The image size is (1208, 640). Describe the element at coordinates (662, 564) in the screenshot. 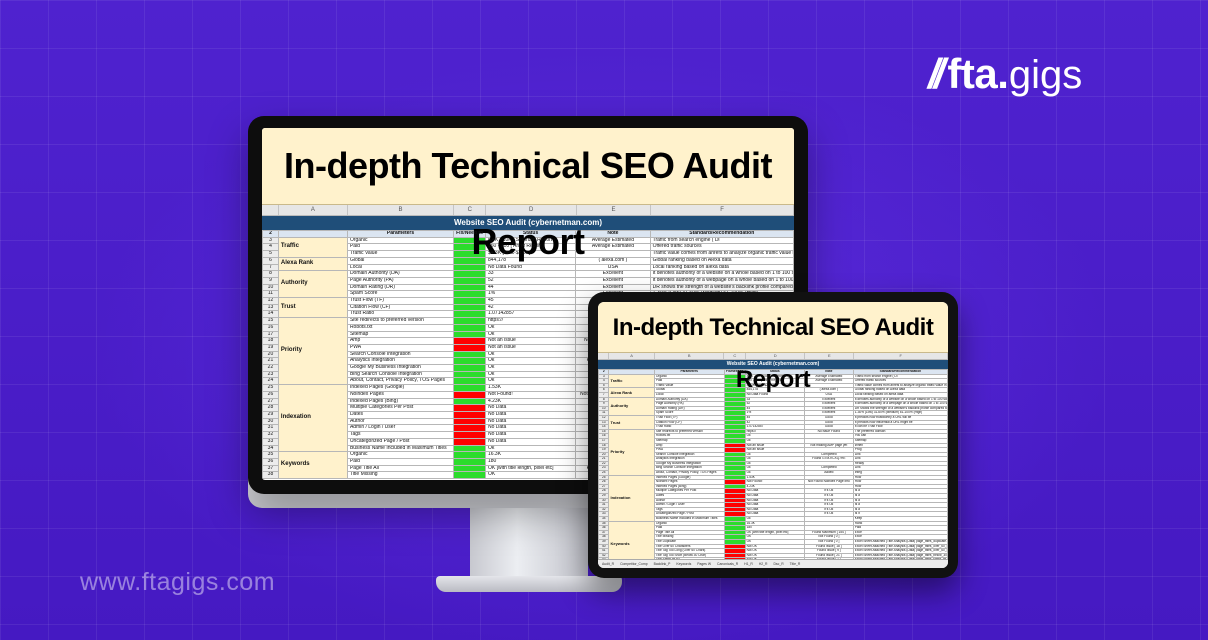

I see `sheet-tab: Backlink_P` at that location.